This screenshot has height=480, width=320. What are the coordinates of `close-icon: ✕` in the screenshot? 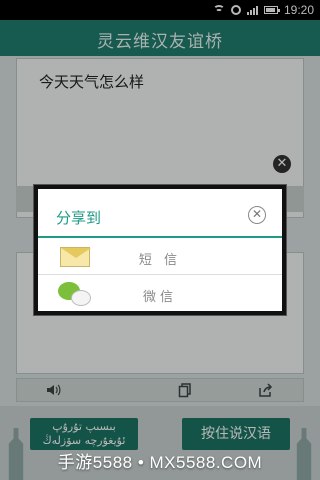 It's located at (257, 215).